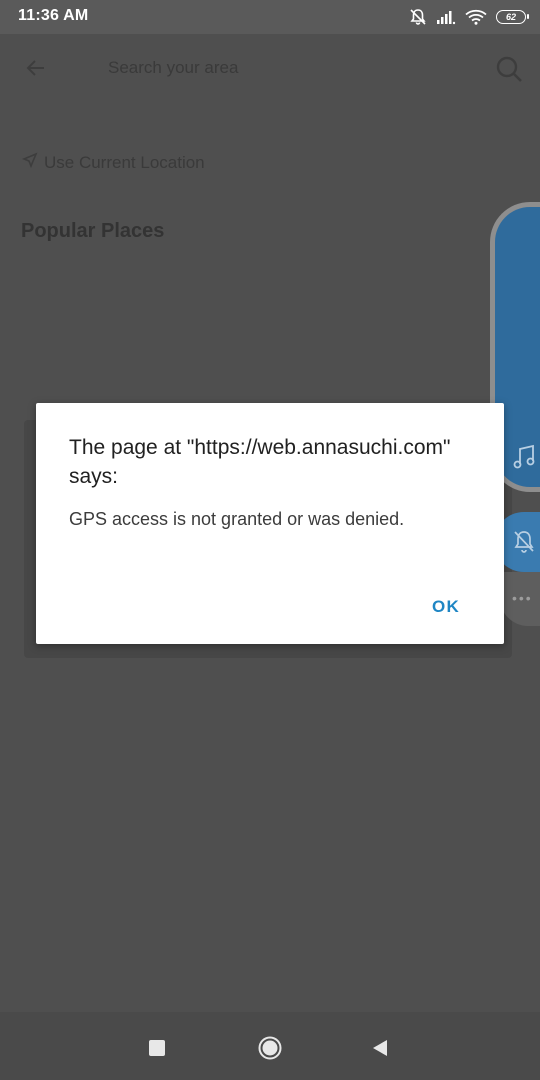 This screenshot has width=540, height=1080. I want to click on bell-off-icon, so click(524, 542).